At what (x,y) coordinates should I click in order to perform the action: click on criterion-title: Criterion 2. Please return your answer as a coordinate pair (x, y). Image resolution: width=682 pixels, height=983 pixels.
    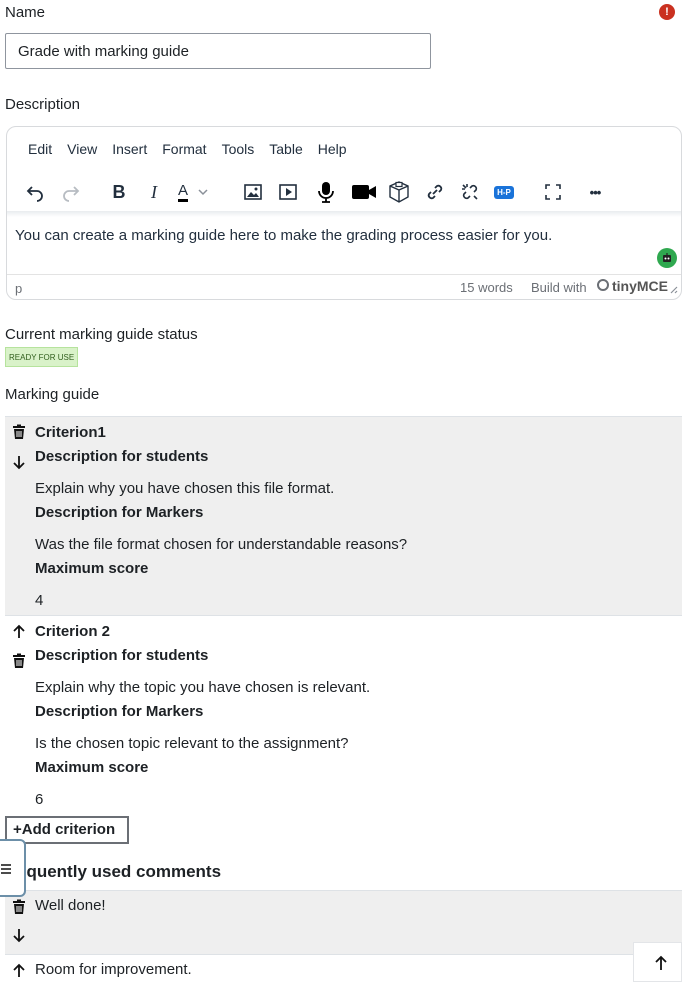
    Looking at the image, I should click on (72, 631).